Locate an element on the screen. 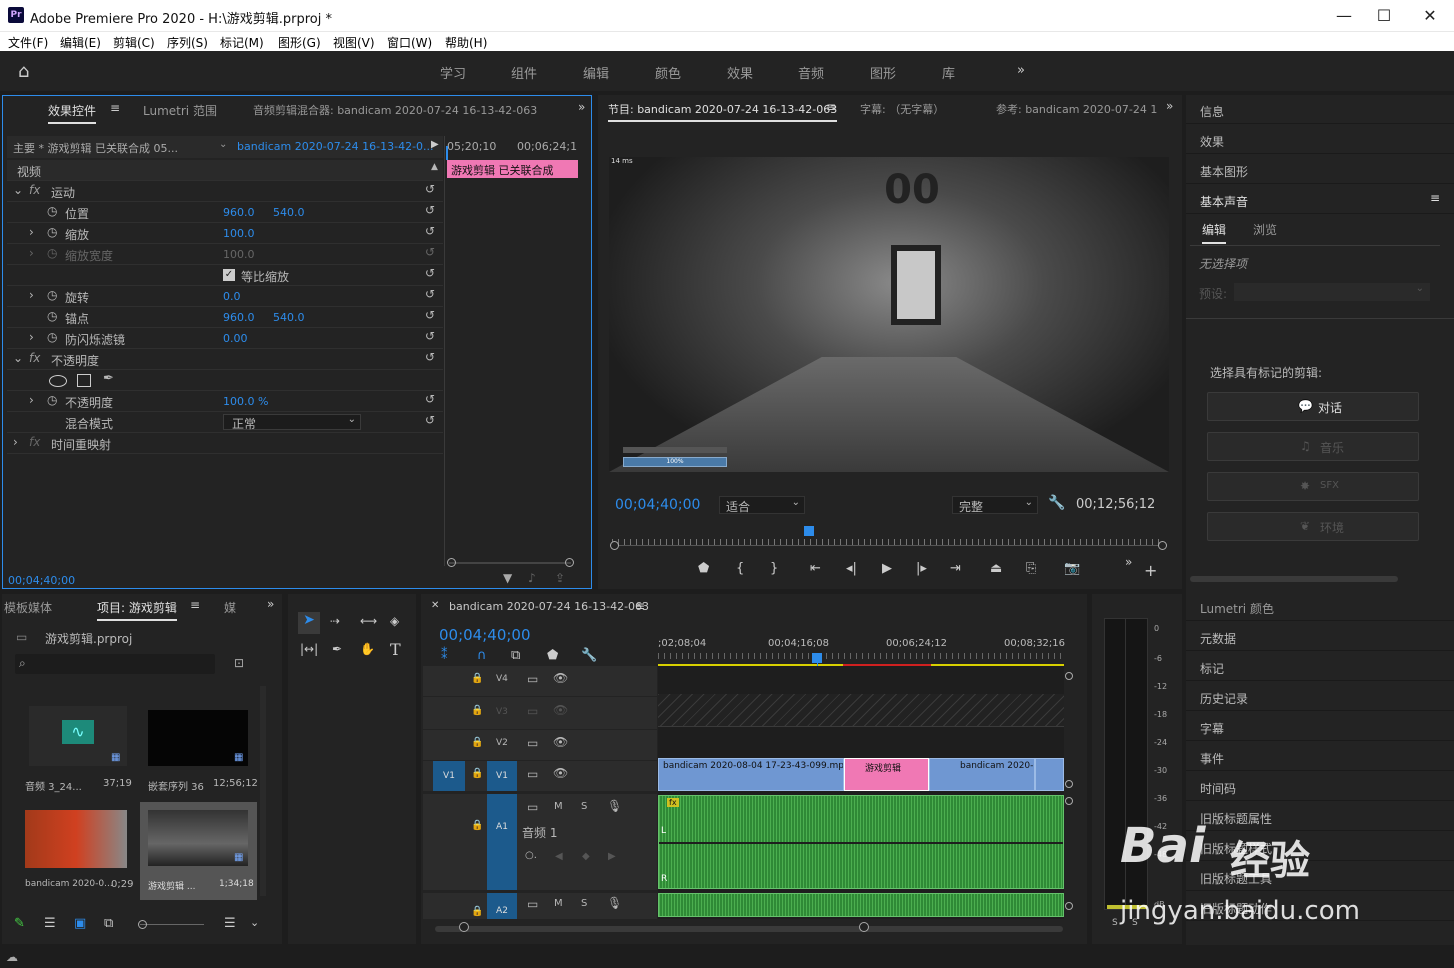 The height and width of the screenshot is (968, 1454). nest-icon: ⁑ is located at coordinates (444, 655).